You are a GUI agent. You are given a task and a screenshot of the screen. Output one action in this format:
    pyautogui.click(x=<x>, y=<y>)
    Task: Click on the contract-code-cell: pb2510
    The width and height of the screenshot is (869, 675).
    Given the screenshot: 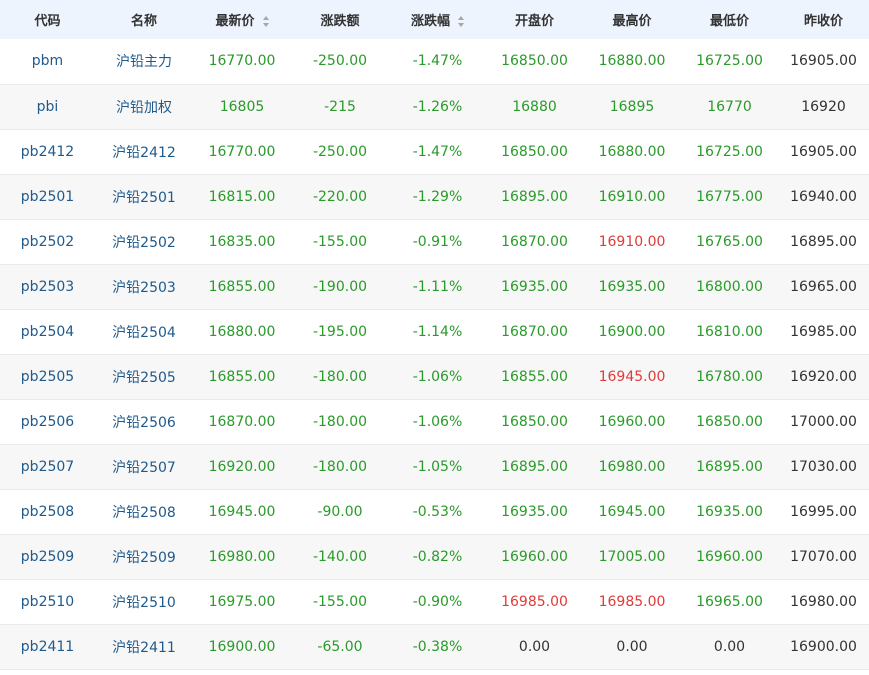 What is the action you would take?
    pyautogui.click(x=47, y=601)
    